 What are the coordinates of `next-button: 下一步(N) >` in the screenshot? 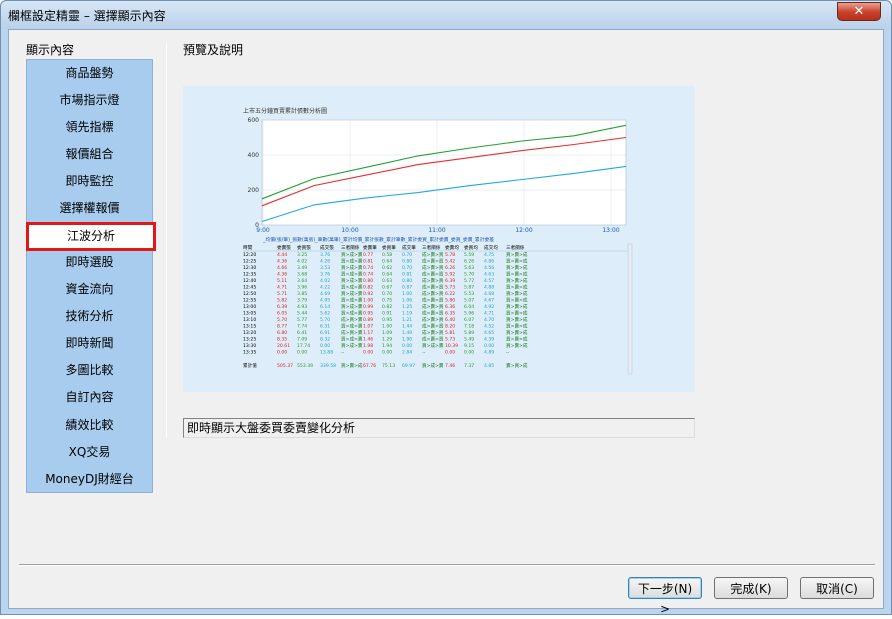 It's located at (665, 596).